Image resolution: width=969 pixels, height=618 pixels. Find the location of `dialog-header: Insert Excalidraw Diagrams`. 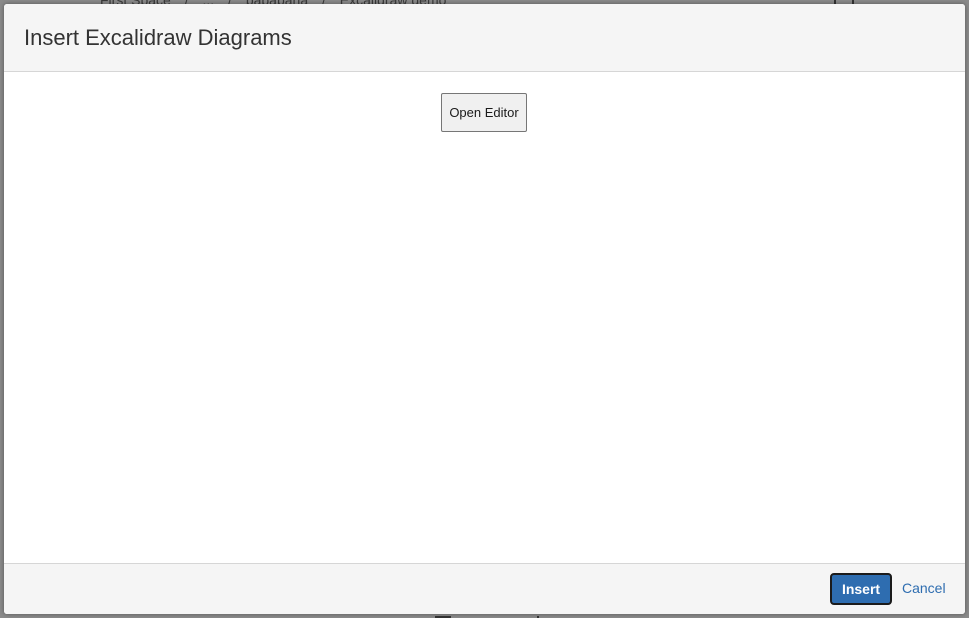

dialog-header: Insert Excalidraw Diagrams is located at coordinates (484, 38).